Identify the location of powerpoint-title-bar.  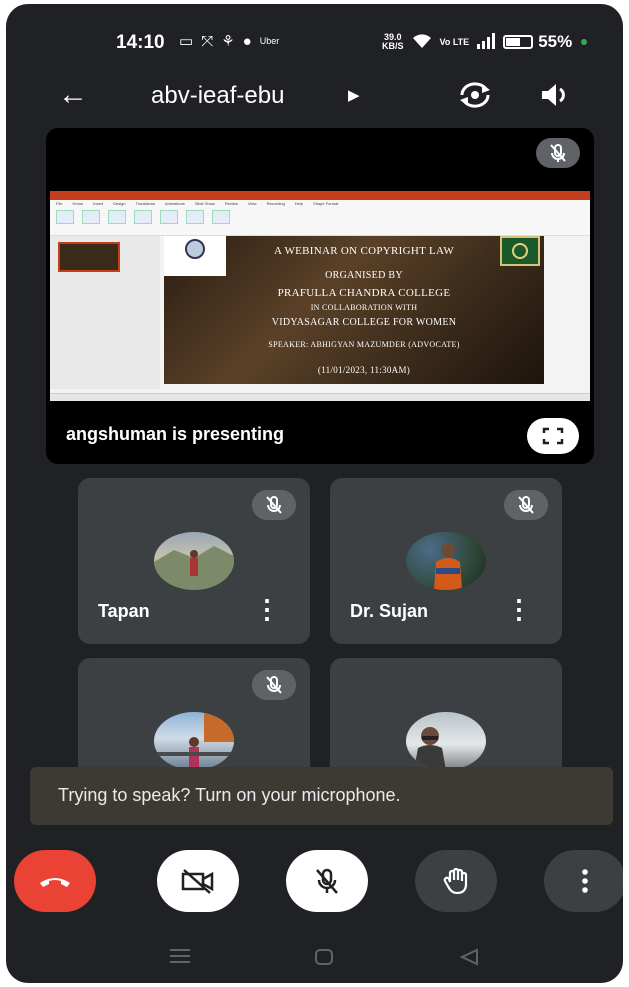
(320, 195).